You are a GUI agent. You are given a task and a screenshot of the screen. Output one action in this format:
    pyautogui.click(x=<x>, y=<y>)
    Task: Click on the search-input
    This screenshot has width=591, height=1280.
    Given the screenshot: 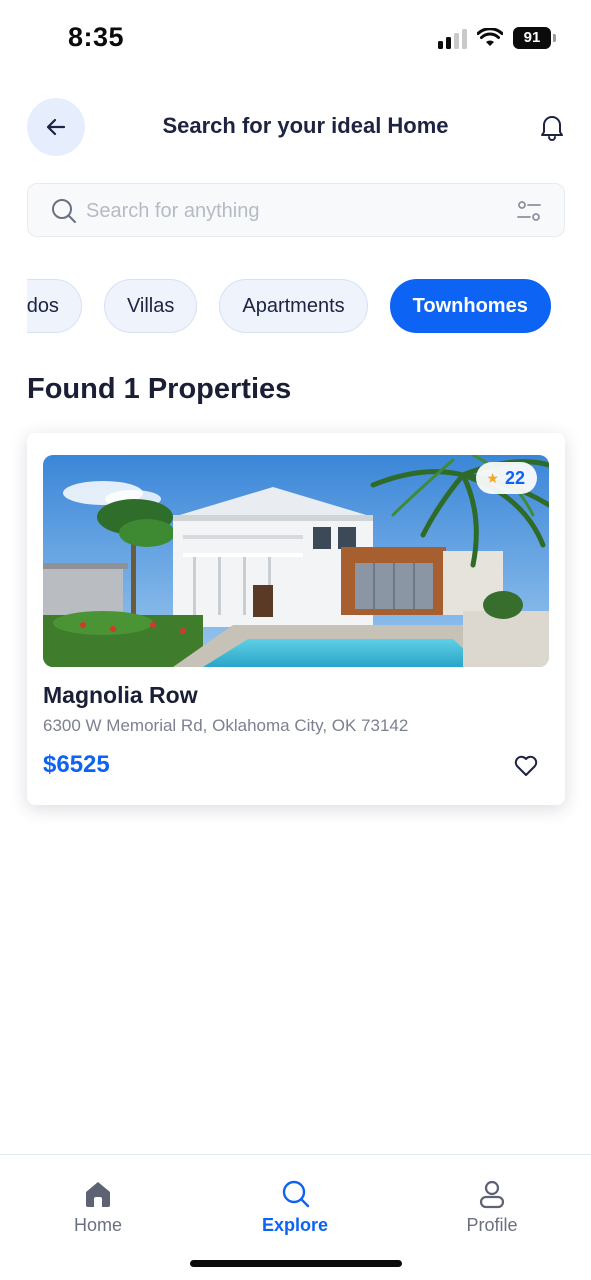 What is the action you would take?
    pyautogui.click(x=286, y=211)
    